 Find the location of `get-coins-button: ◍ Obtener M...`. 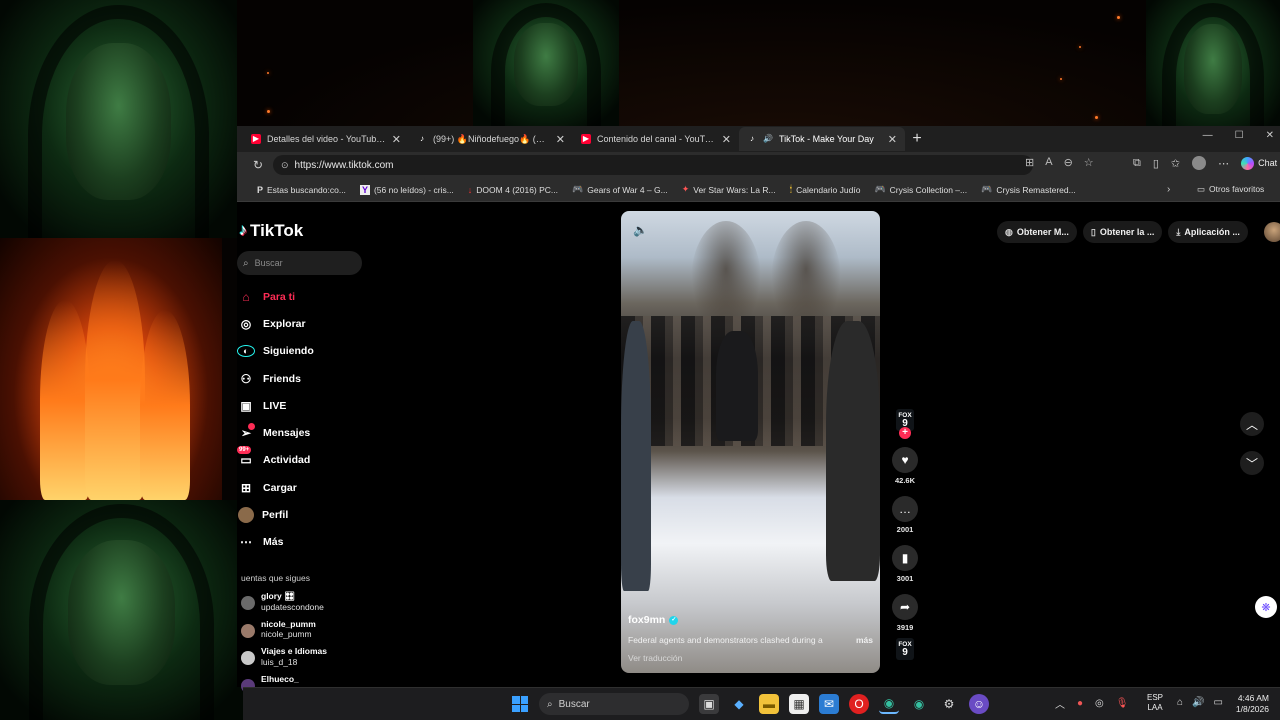

get-coins-button: ◍ Obtener M... is located at coordinates (1037, 232).